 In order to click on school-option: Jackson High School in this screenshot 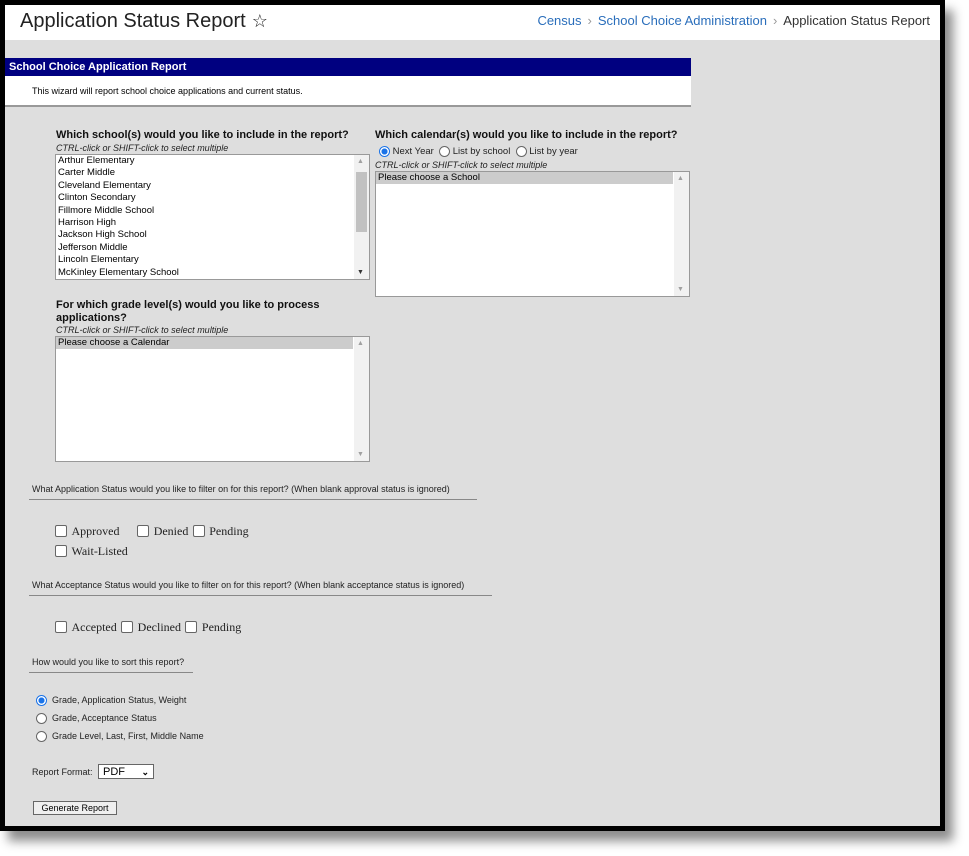, I will do `click(212, 235)`.